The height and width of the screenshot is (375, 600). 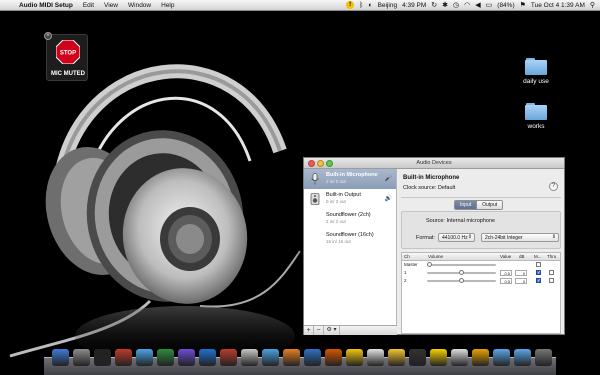 What do you see at coordinates (558, 5) in the screenshot?
I see `date-time: Tue Oct 4 1:39 AM` at bounding box center [558, 5].